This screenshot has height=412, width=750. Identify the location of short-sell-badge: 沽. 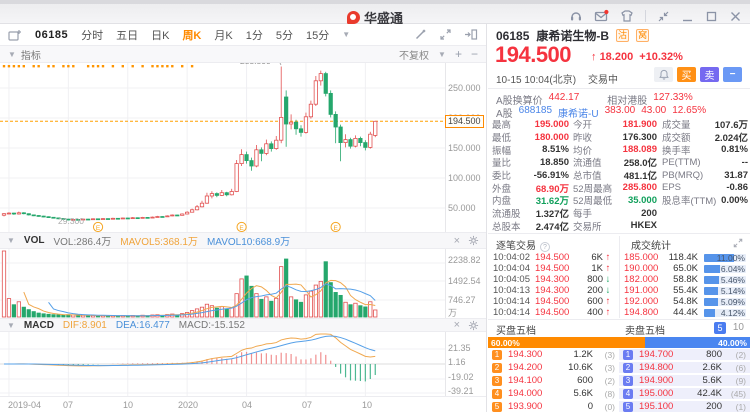
(623, 35).